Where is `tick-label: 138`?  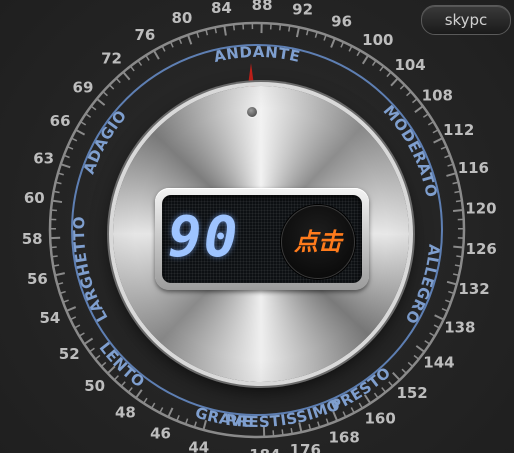
tick-label: 138 is located at coordinates (459, 327).